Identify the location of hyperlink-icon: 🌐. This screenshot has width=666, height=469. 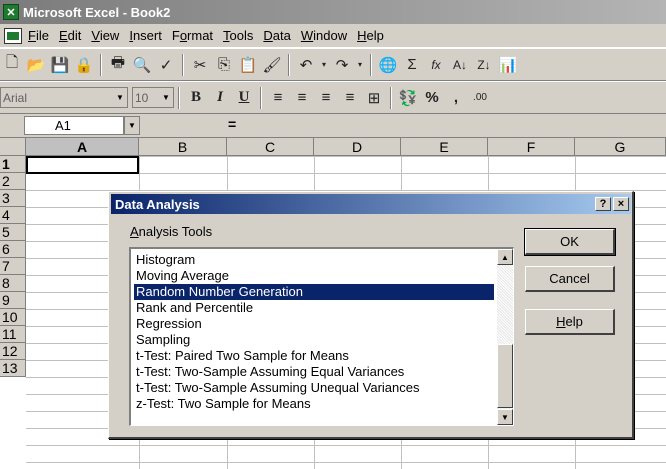
(388, 65).